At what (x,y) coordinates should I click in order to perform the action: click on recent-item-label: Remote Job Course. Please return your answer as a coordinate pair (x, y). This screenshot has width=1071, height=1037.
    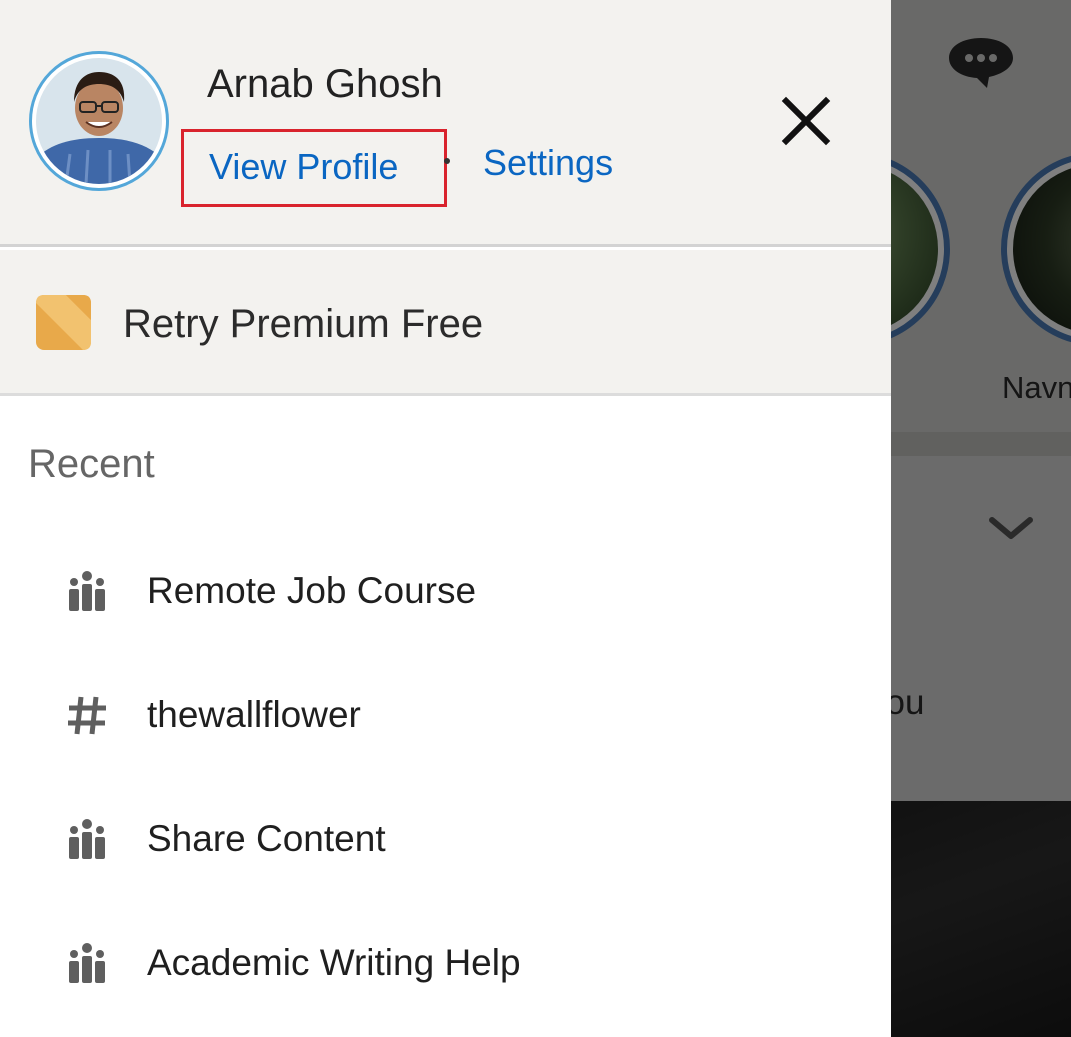
    Looking at the image, I should click on (312, 590).